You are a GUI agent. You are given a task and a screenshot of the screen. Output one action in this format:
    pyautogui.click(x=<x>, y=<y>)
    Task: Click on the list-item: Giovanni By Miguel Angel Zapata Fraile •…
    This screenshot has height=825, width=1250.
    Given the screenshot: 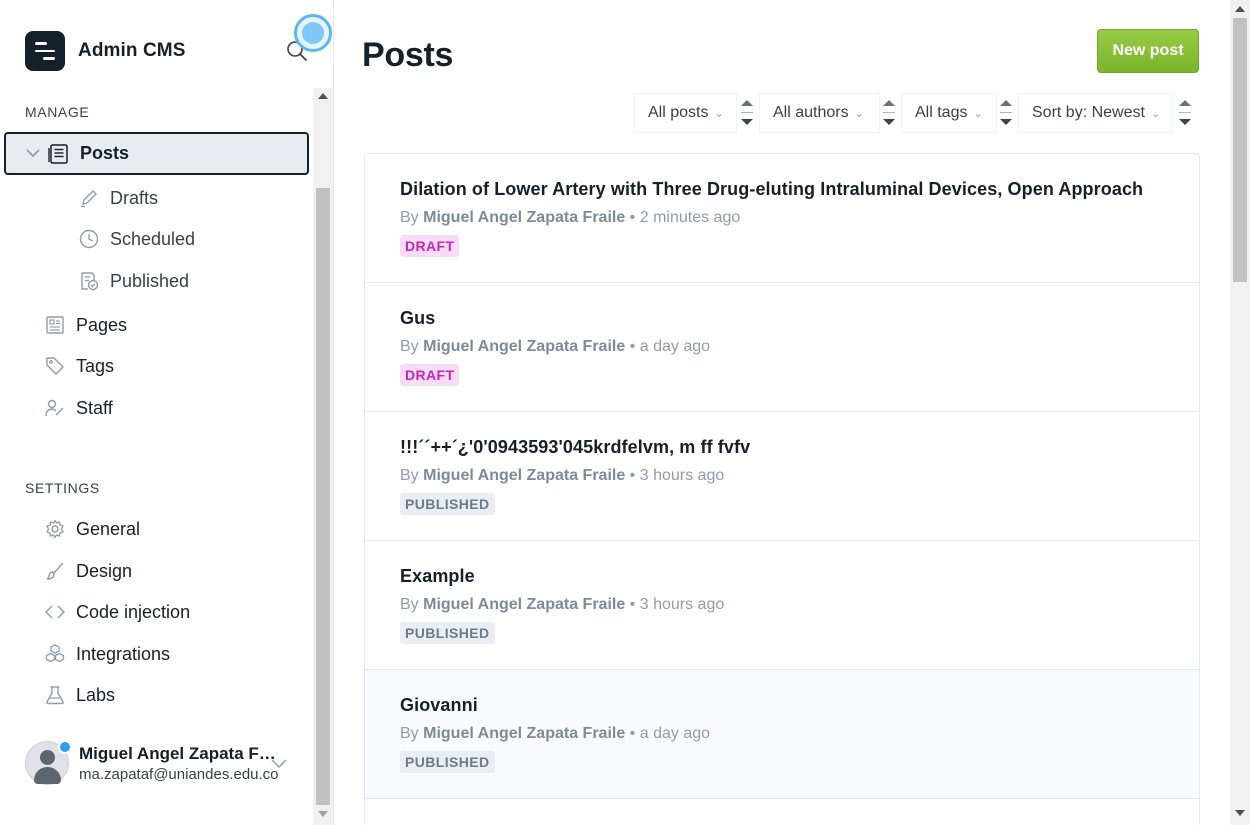 What is the action you would take?
    pyautogui.click(x=782, y=734)
    